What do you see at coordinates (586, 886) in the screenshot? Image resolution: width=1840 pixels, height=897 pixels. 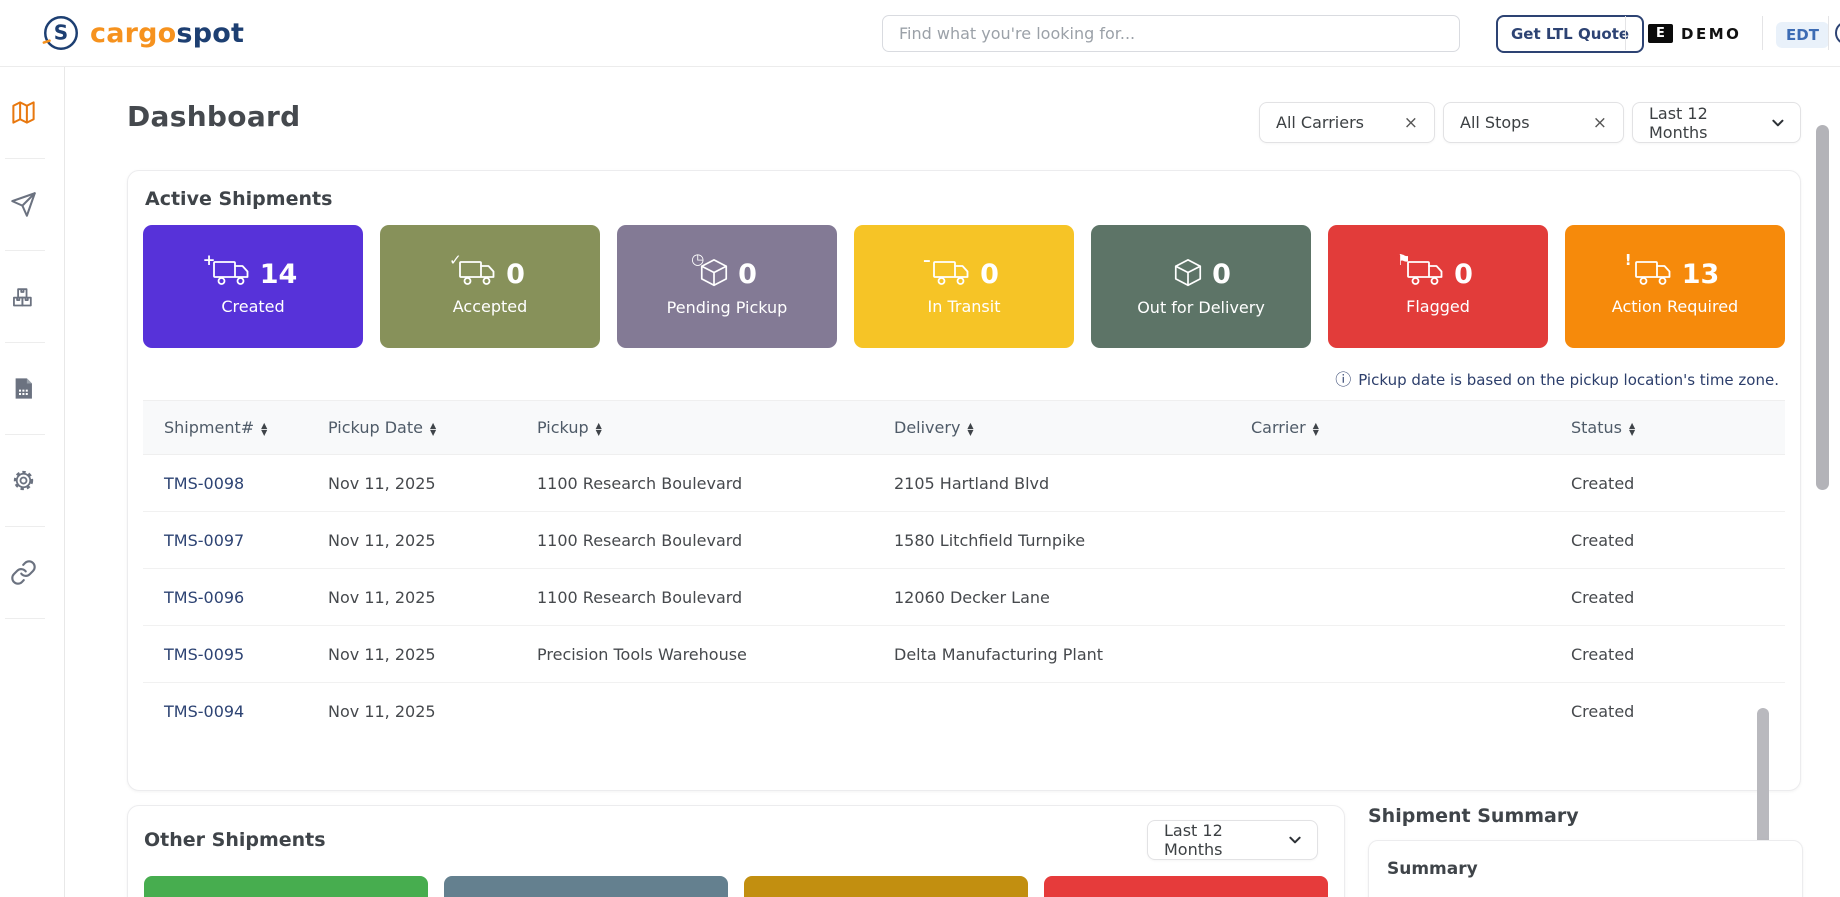 I see `other-card-slate` at bounding box center [586, 886].